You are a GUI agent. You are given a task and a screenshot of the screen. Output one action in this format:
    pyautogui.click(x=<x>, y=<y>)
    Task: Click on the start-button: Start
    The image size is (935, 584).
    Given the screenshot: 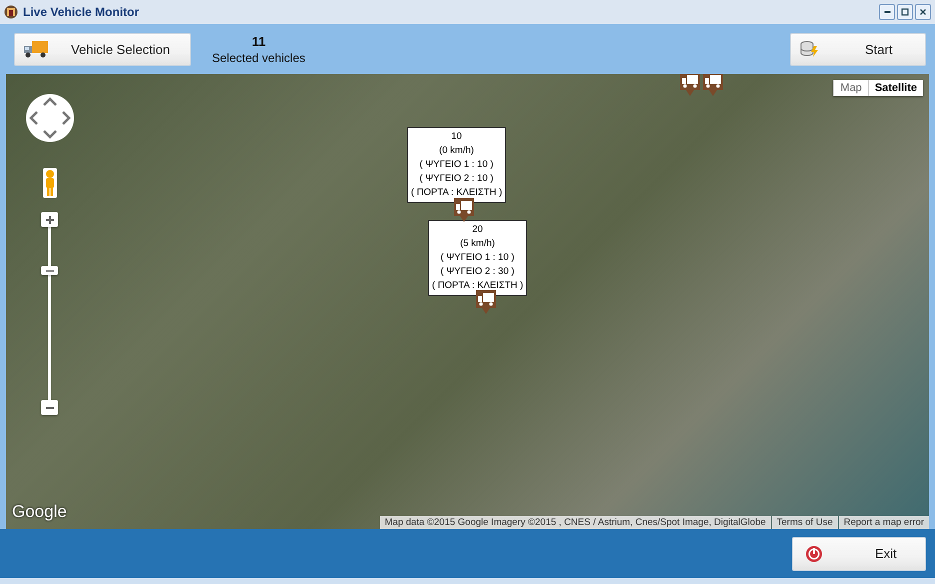 What is the action you would take?
    pyautogui.click(x=858, y=49)
    